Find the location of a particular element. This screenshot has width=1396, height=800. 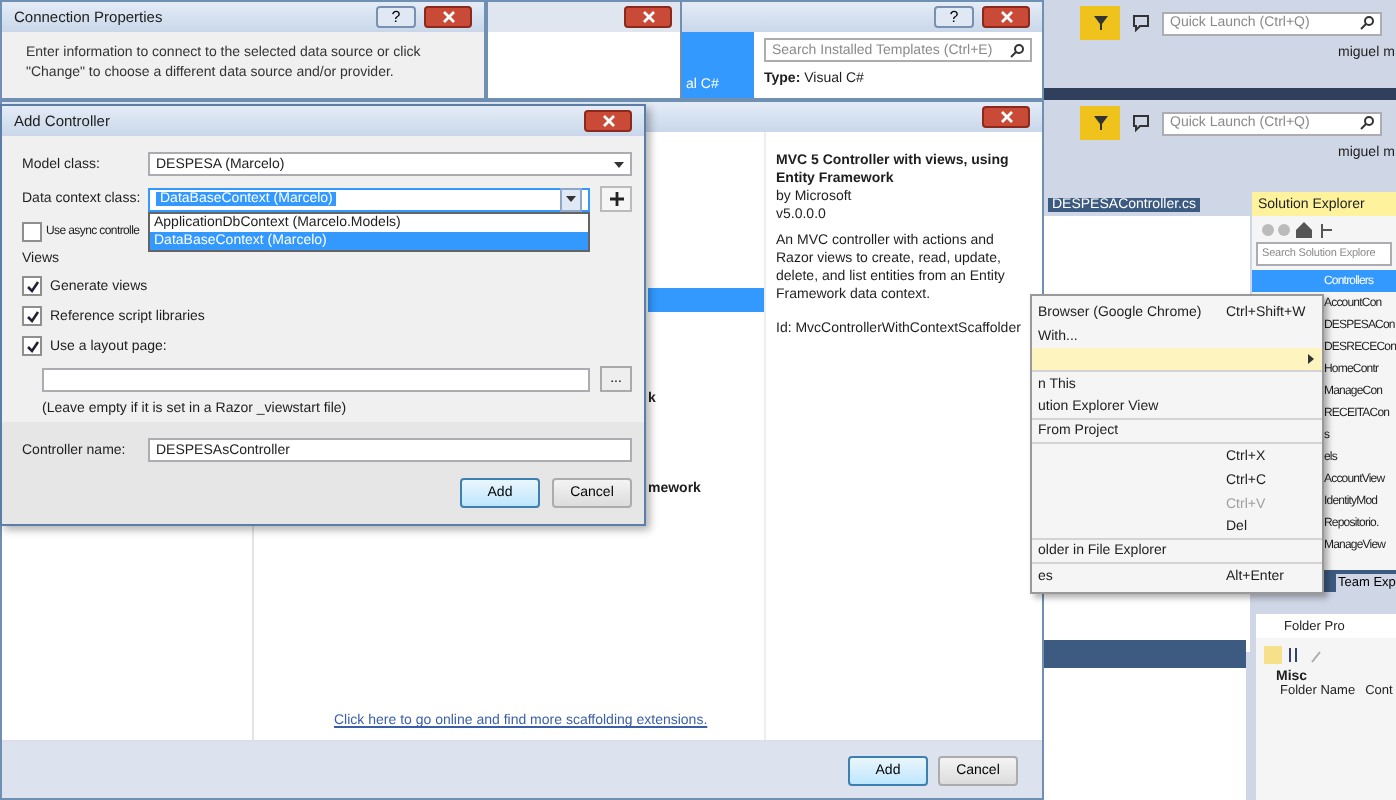

submenu-arrow-icon is located at coordinates (1311, 359).